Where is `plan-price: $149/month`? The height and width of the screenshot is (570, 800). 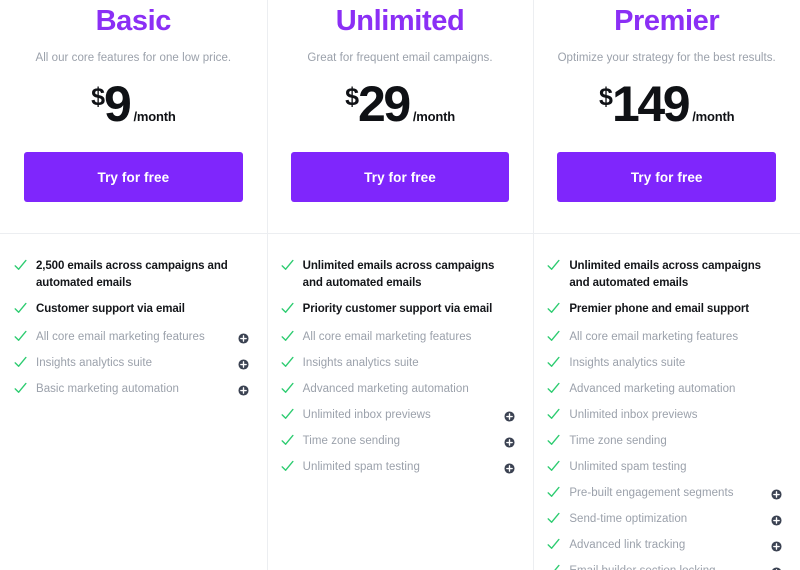 plan-price: $149/month is located at coordinates (666, 104).